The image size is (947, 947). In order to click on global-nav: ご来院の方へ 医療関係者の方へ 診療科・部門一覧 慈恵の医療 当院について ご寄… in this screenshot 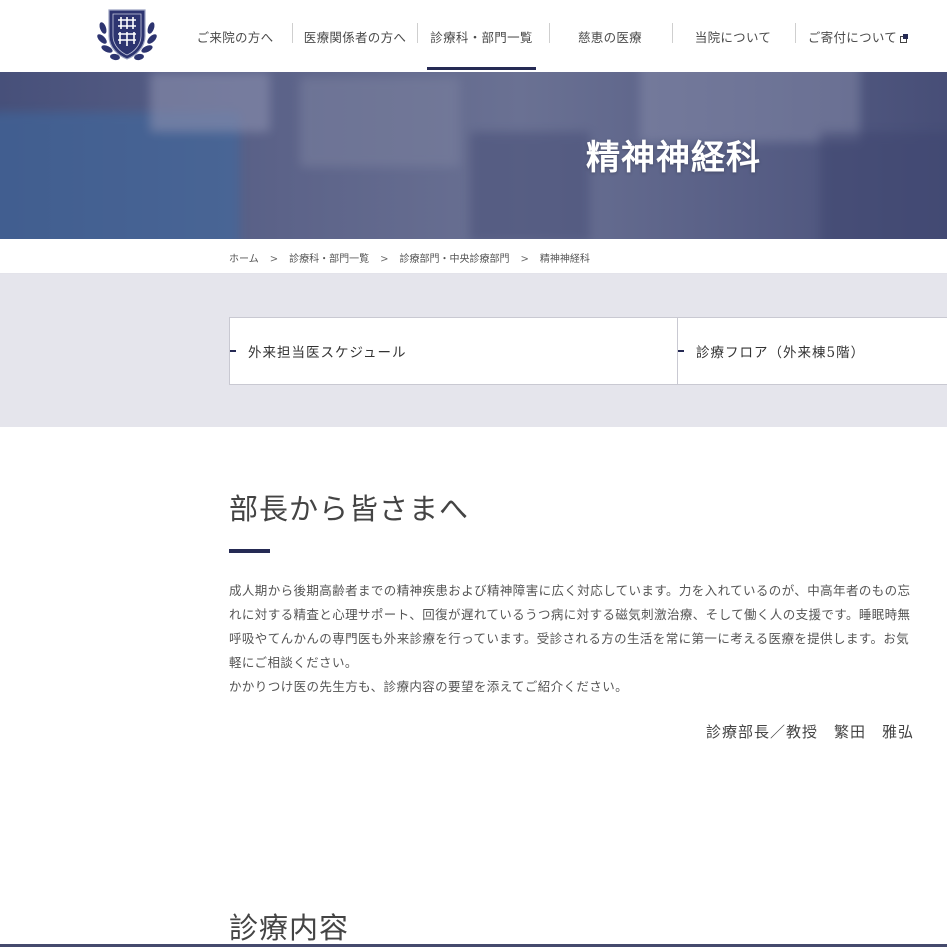, I will do `click(561, 36)`.